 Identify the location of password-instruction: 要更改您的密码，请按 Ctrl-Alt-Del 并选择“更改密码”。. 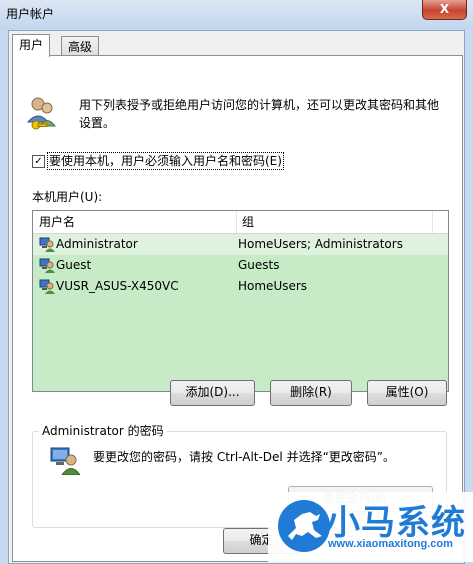
(244, 457).